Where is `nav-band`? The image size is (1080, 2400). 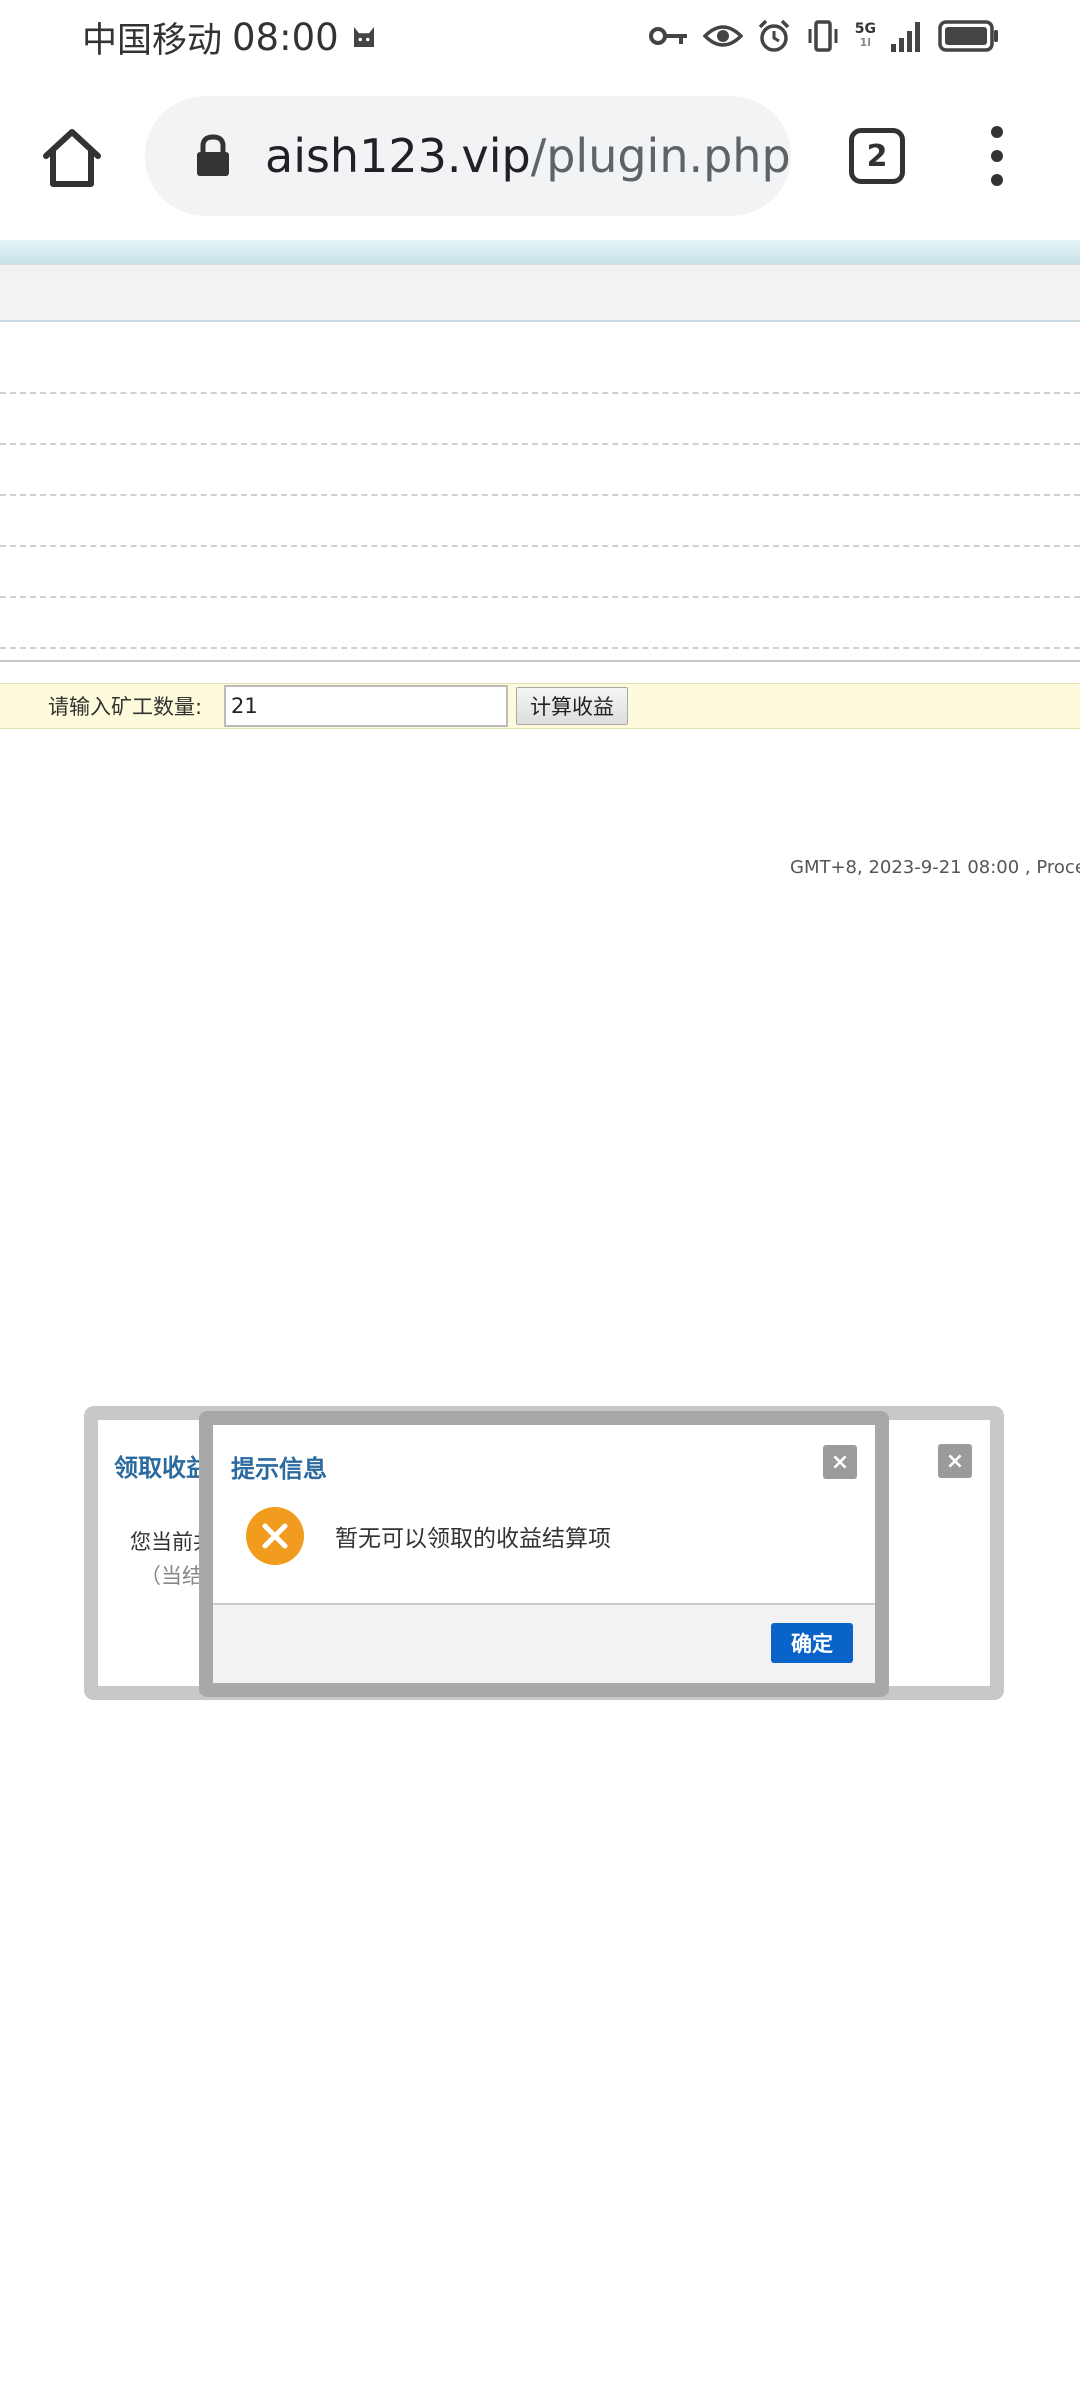 nav-band is located at coordinates (540, 293).